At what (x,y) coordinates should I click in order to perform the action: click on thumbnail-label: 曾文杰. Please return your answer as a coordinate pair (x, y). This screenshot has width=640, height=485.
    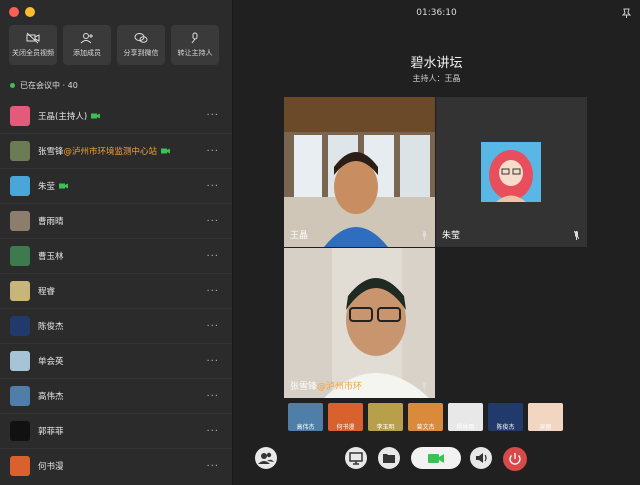
    Looking at the image, I should click on (425, 427).